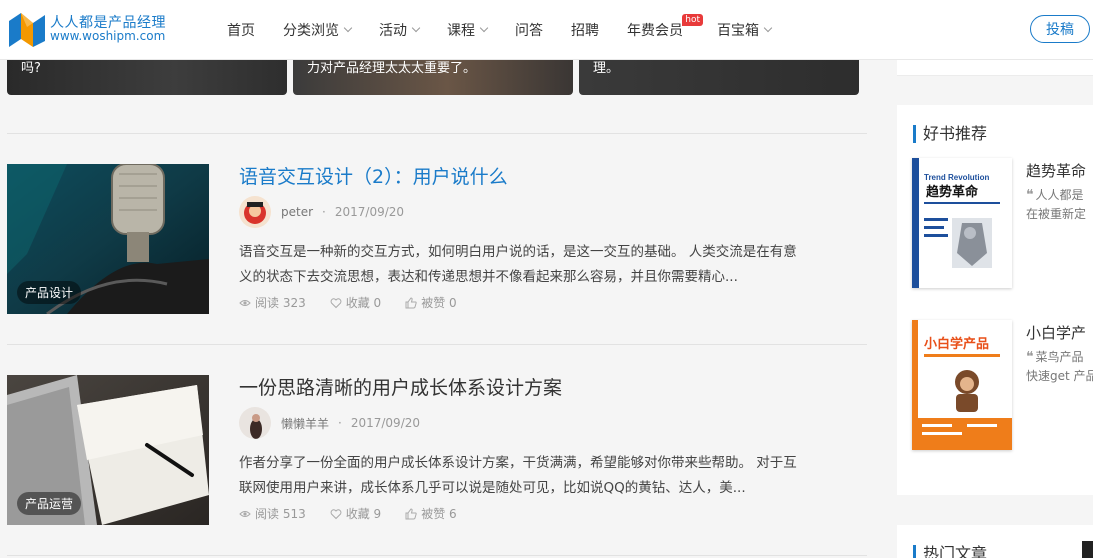 The width and height of the screenshot is (1093, 558). I want to click on nav-label: 课程, so click(461, 31).